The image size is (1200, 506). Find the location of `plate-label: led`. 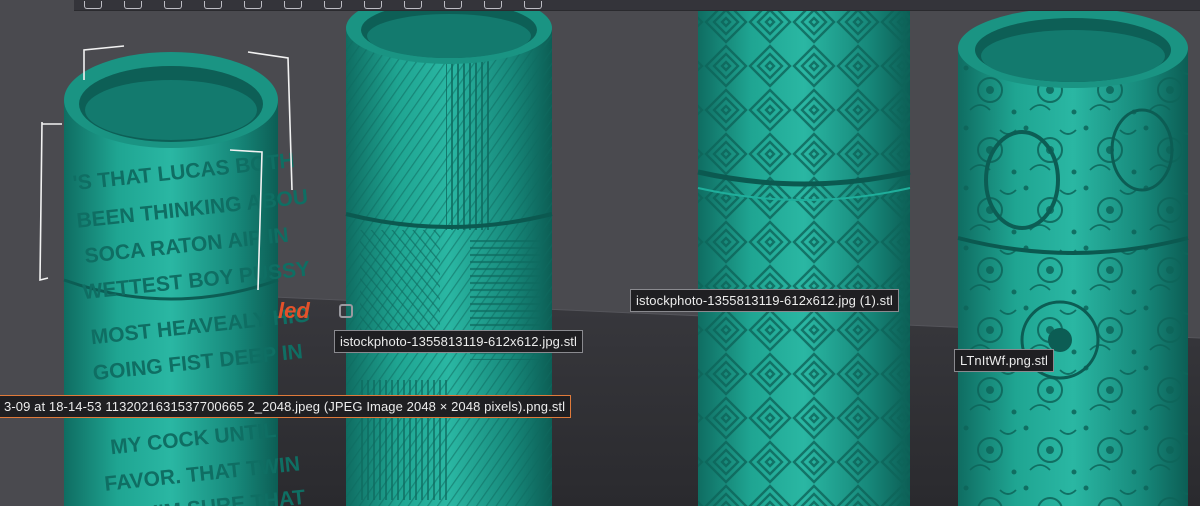

plate-label: led is located at coordinates (294, 310).